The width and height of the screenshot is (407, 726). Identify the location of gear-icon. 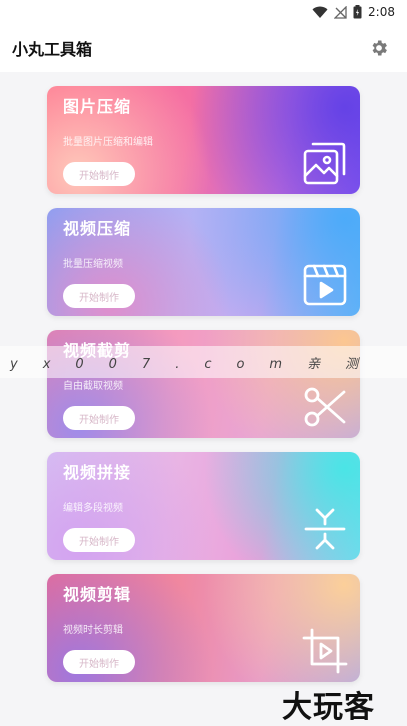
(379, 48).